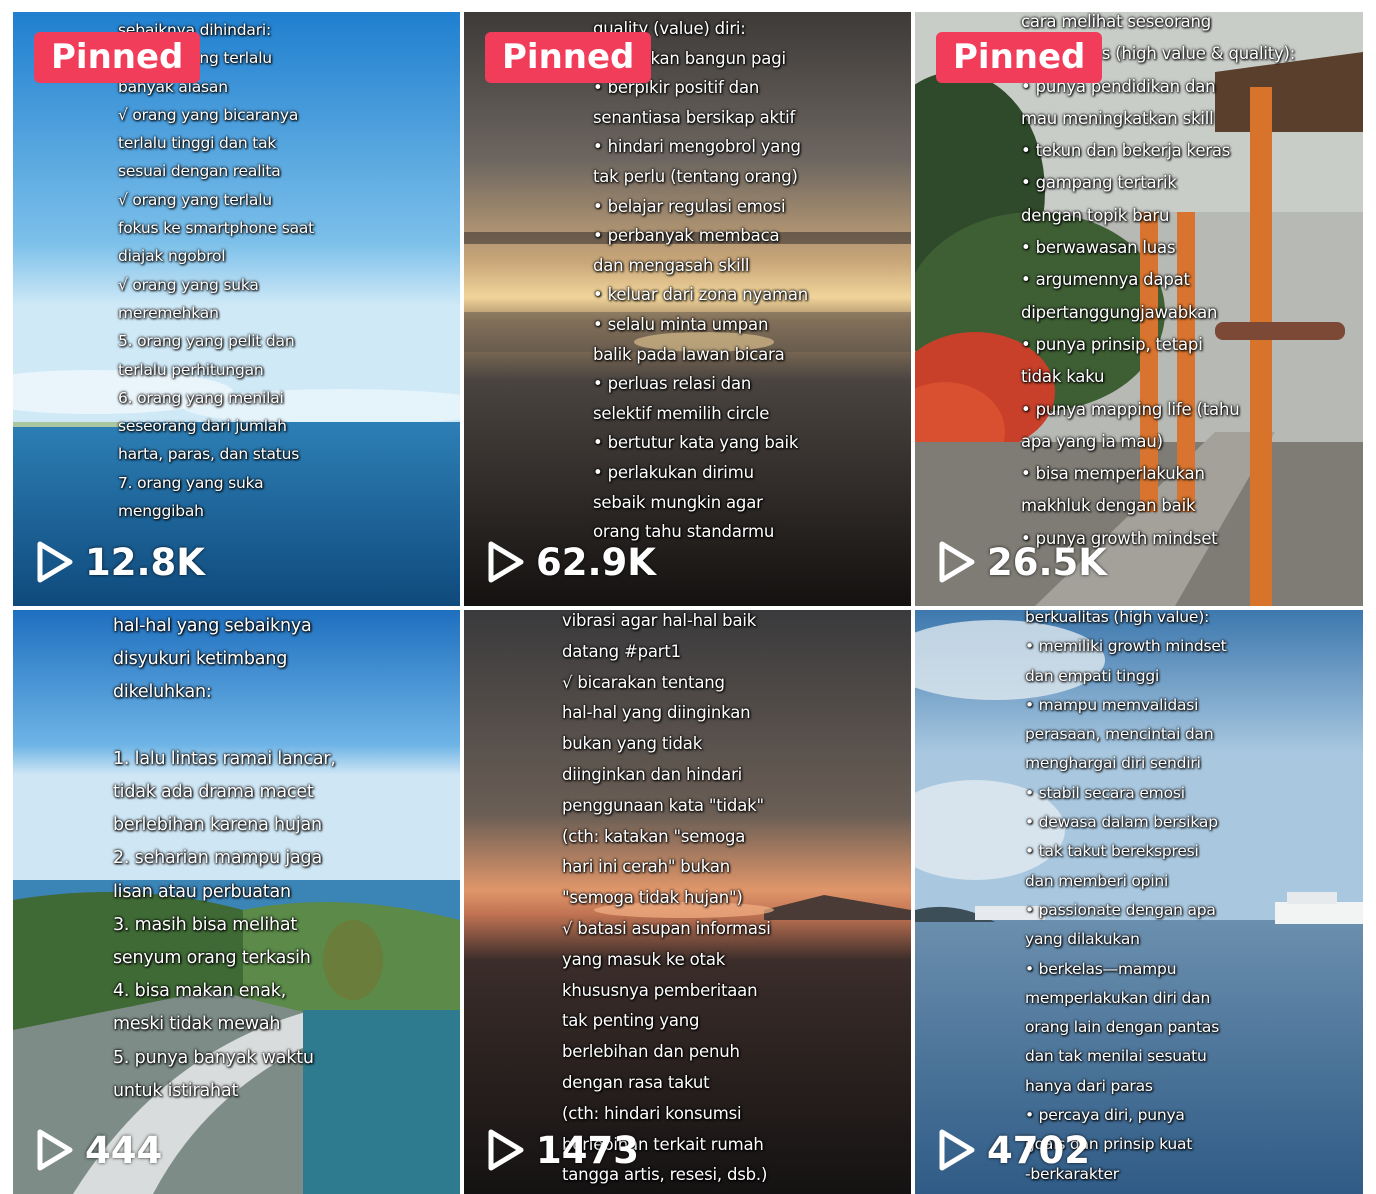 Image resolution: width=1376 pixels, height=1194 pixels. What do you see at coordinates (1112, 704) in the screenshot?
I see `caption-line: • mampu memvalidasi` at bounding box center [1112, 704].